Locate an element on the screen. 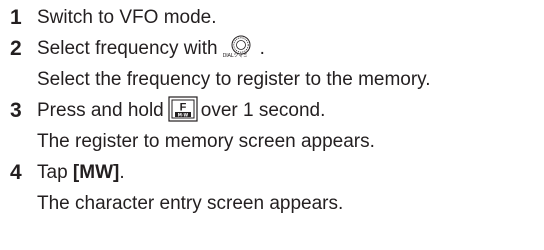 Image resolution: width=544 pixels, height=250 pixels. step-note: The register to memory screen appears. is located at coordinates (206, 141).